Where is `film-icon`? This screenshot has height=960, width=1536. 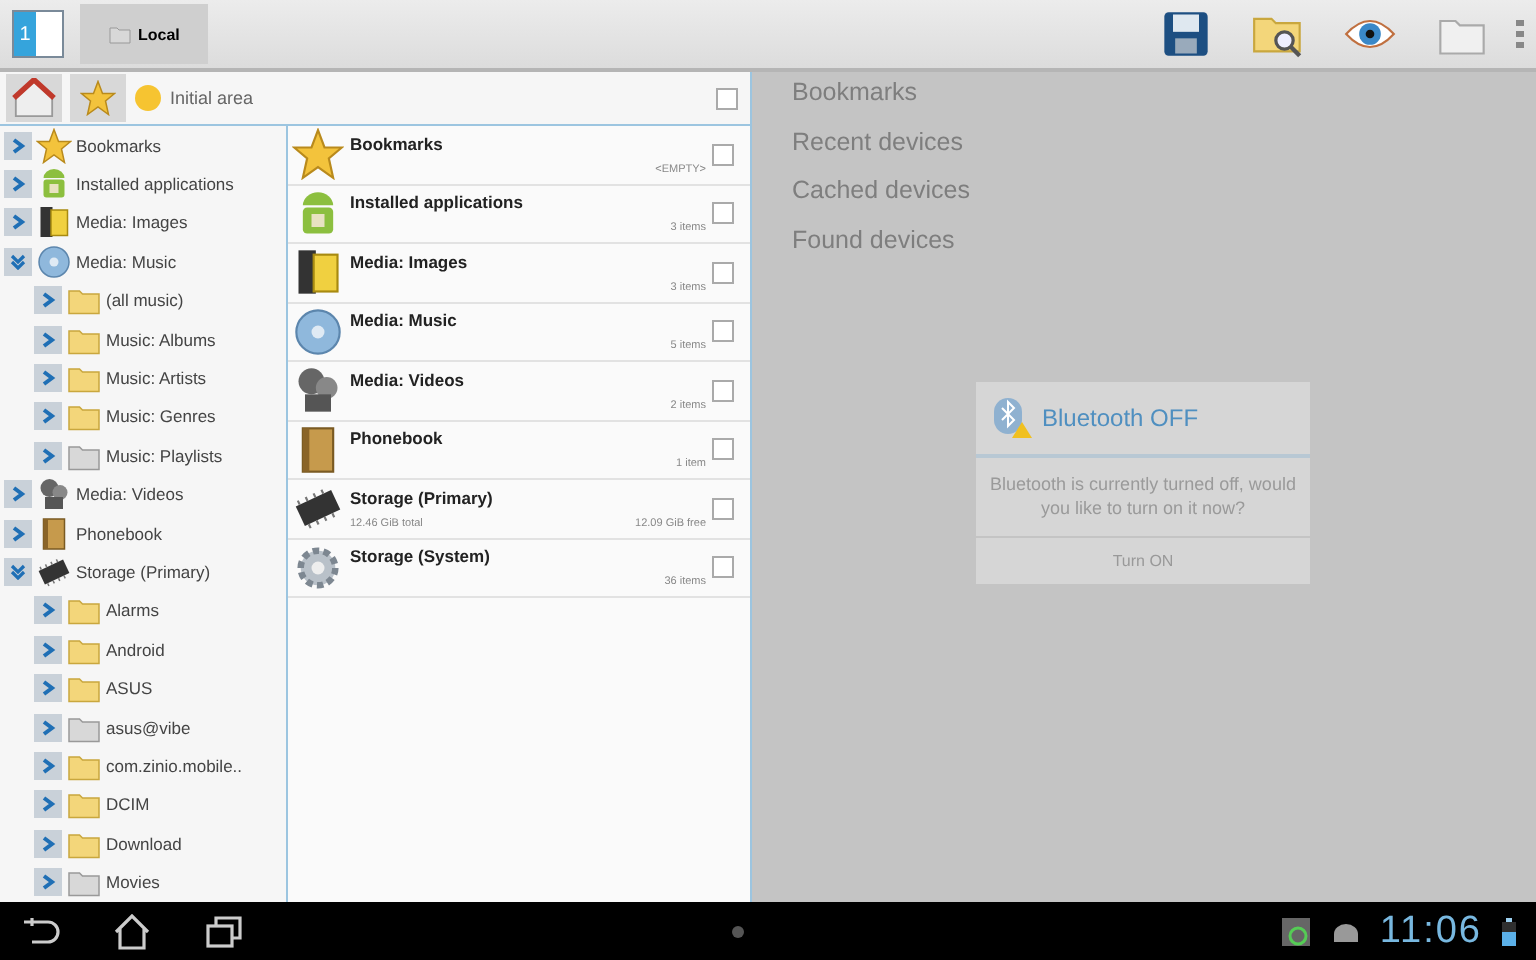
film-icon is located at coordinates (54, 222).